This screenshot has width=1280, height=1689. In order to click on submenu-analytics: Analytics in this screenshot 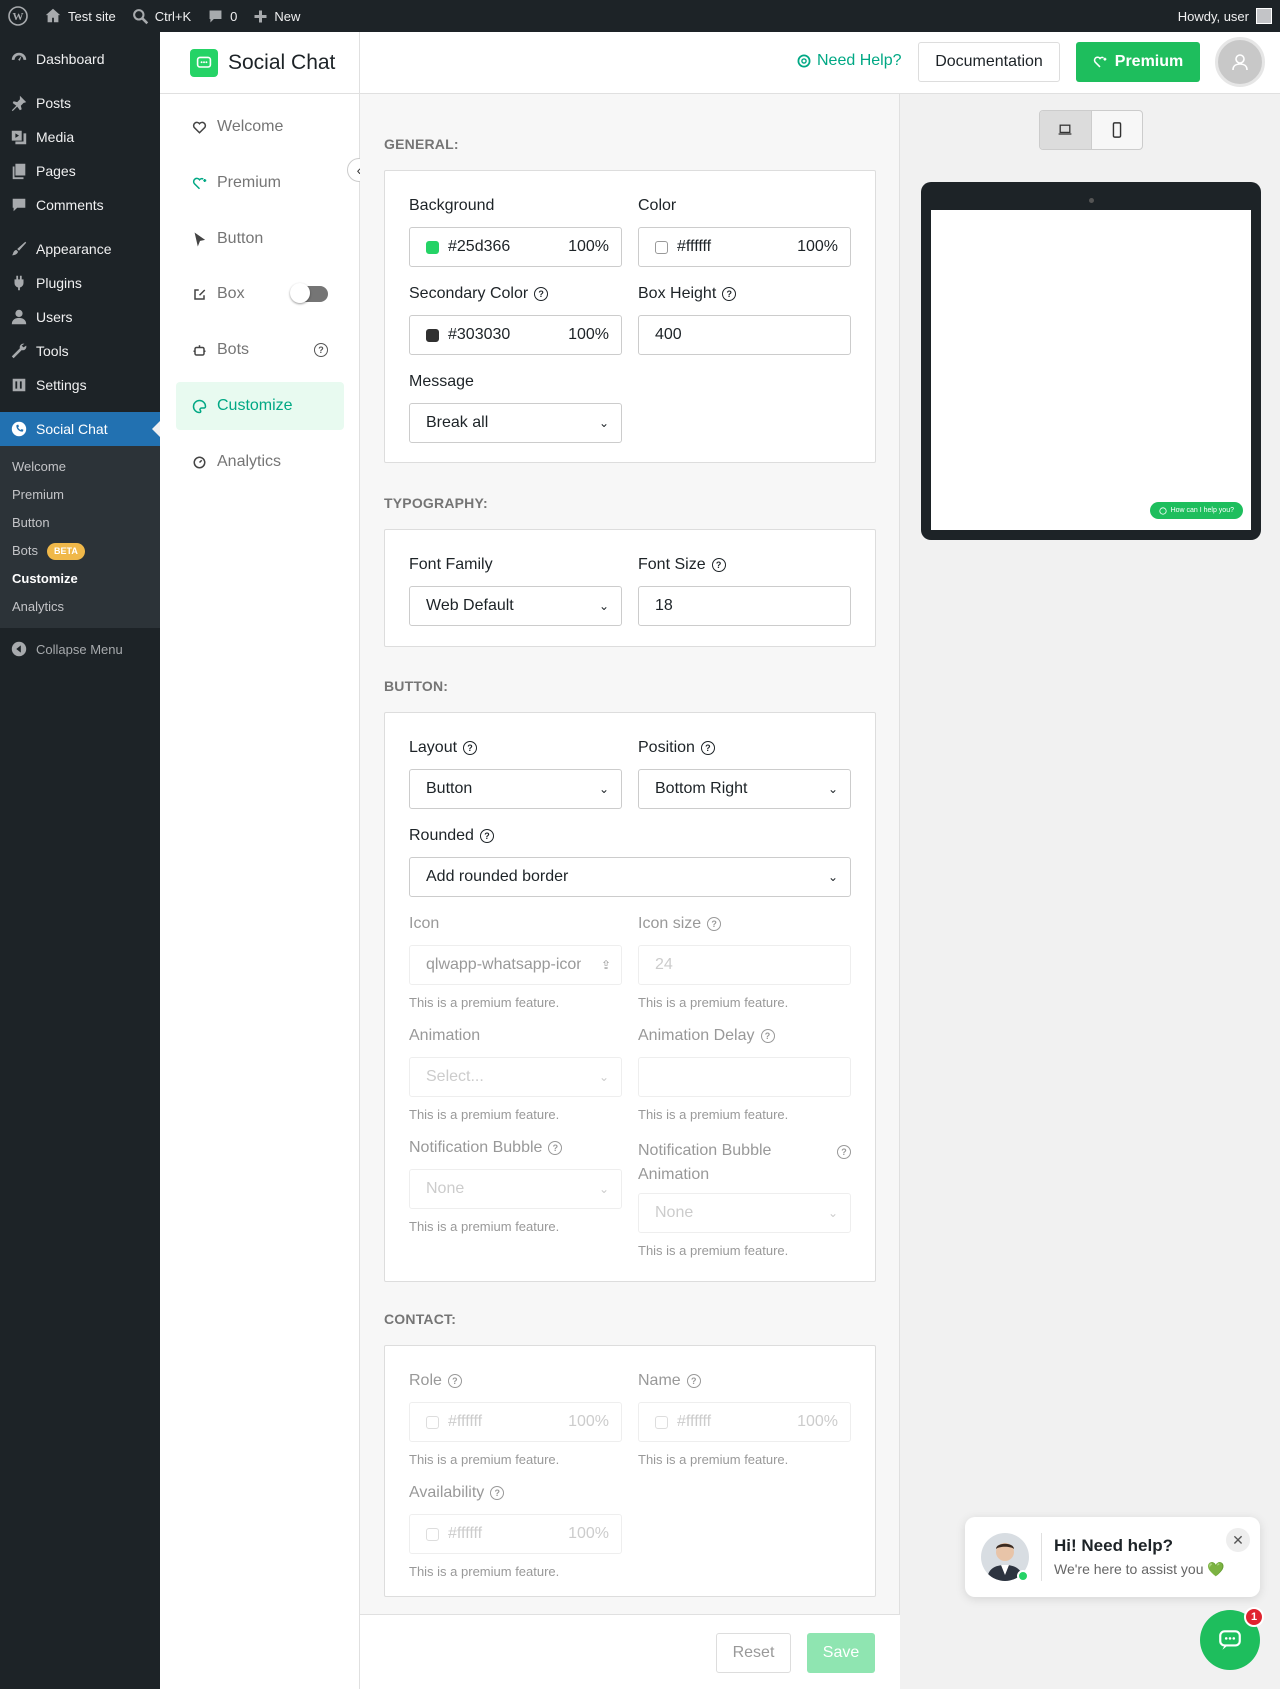, I will do `click(80, 607)`.